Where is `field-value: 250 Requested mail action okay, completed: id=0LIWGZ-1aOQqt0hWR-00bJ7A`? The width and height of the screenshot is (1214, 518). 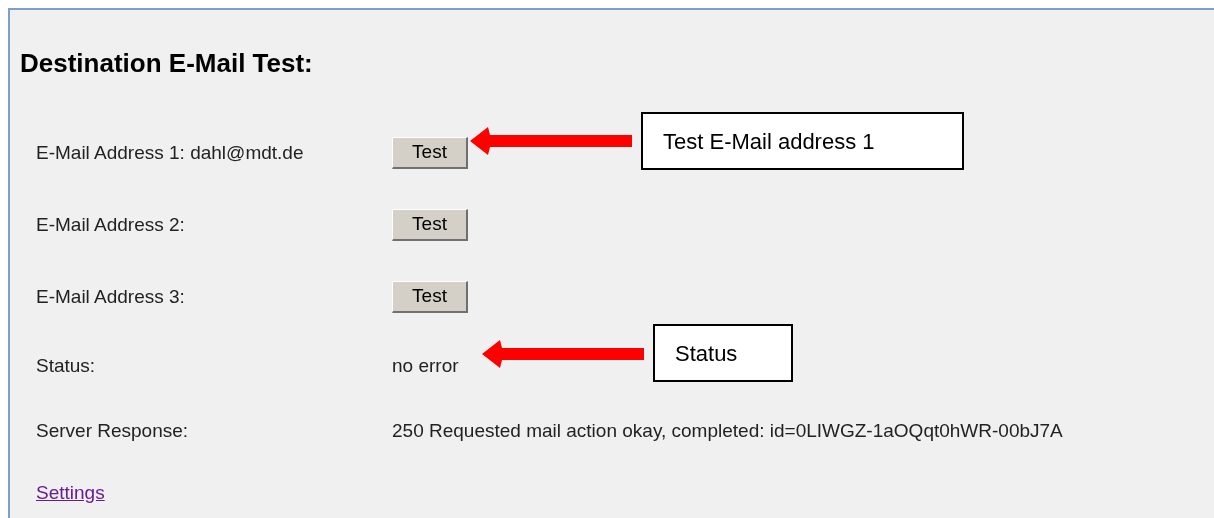
field-value: 250 Requested mail action okay, completed: id=0LIWGZ-1aOQqt0hWR-00bJ7A is located at coordinates (727, 430).